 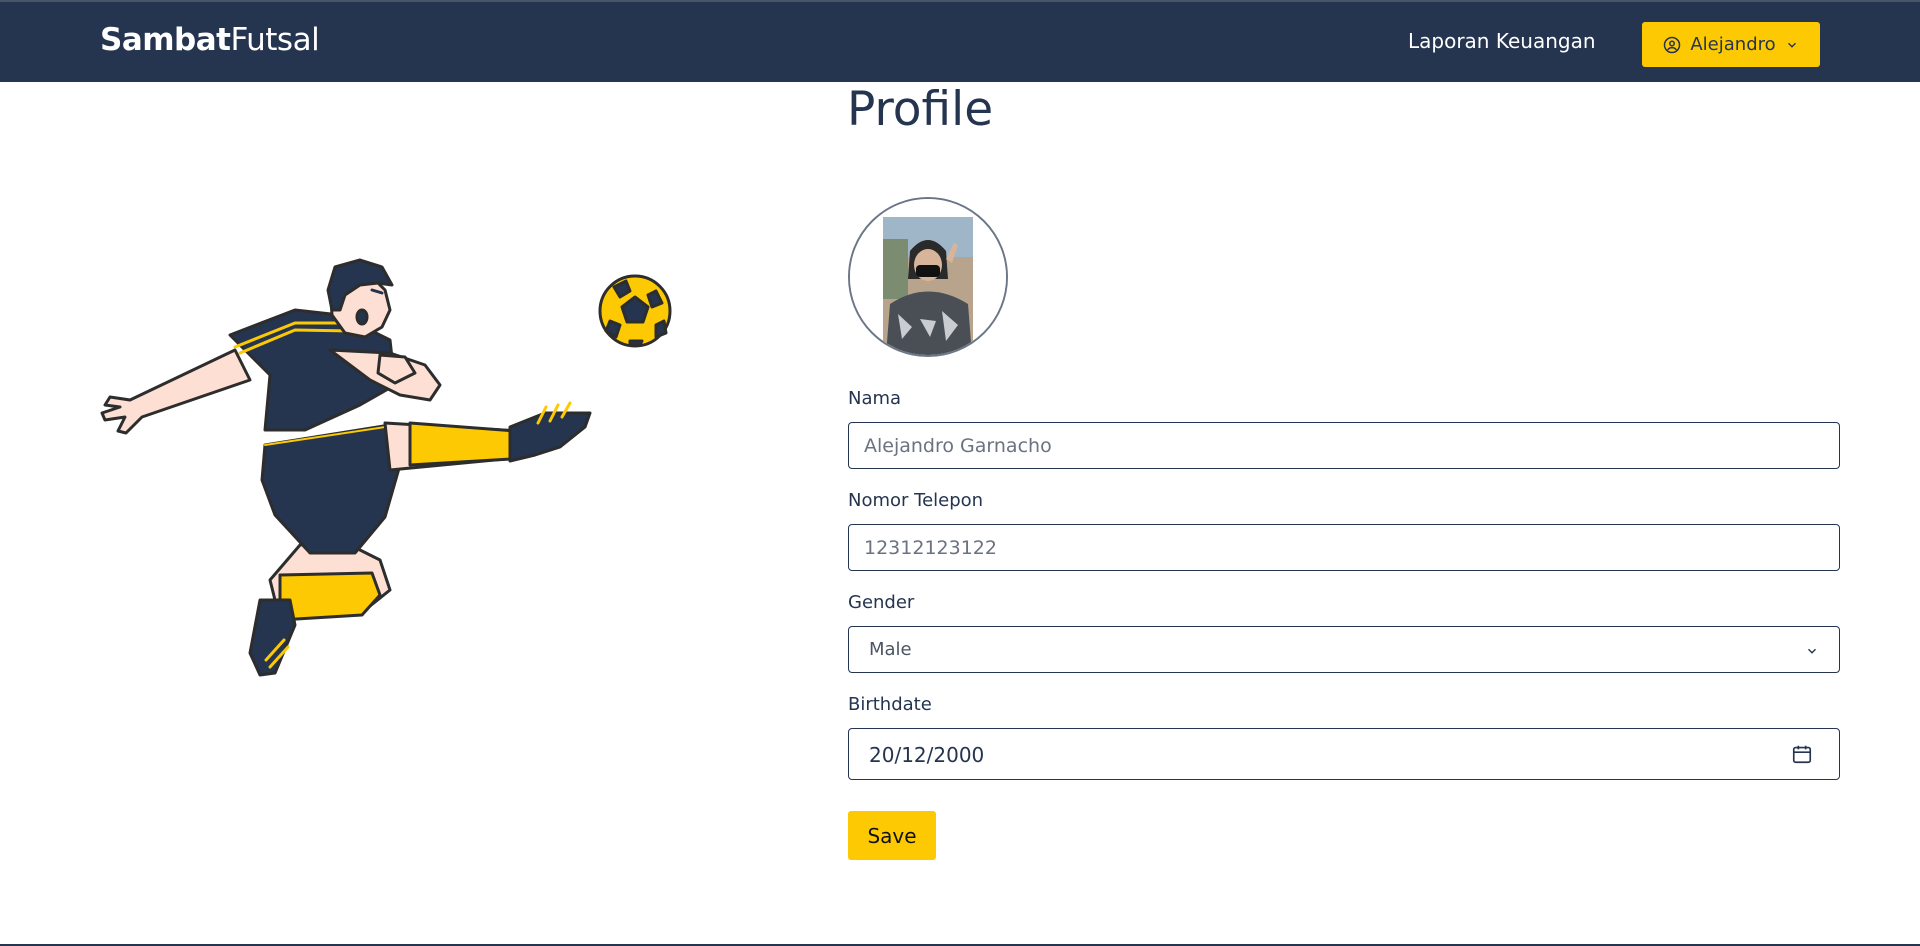 What do you see at coordinates (916, 500) in the screenshot?
I see `phone-label: Nomor Telepon` at bounding box center [916, 500].